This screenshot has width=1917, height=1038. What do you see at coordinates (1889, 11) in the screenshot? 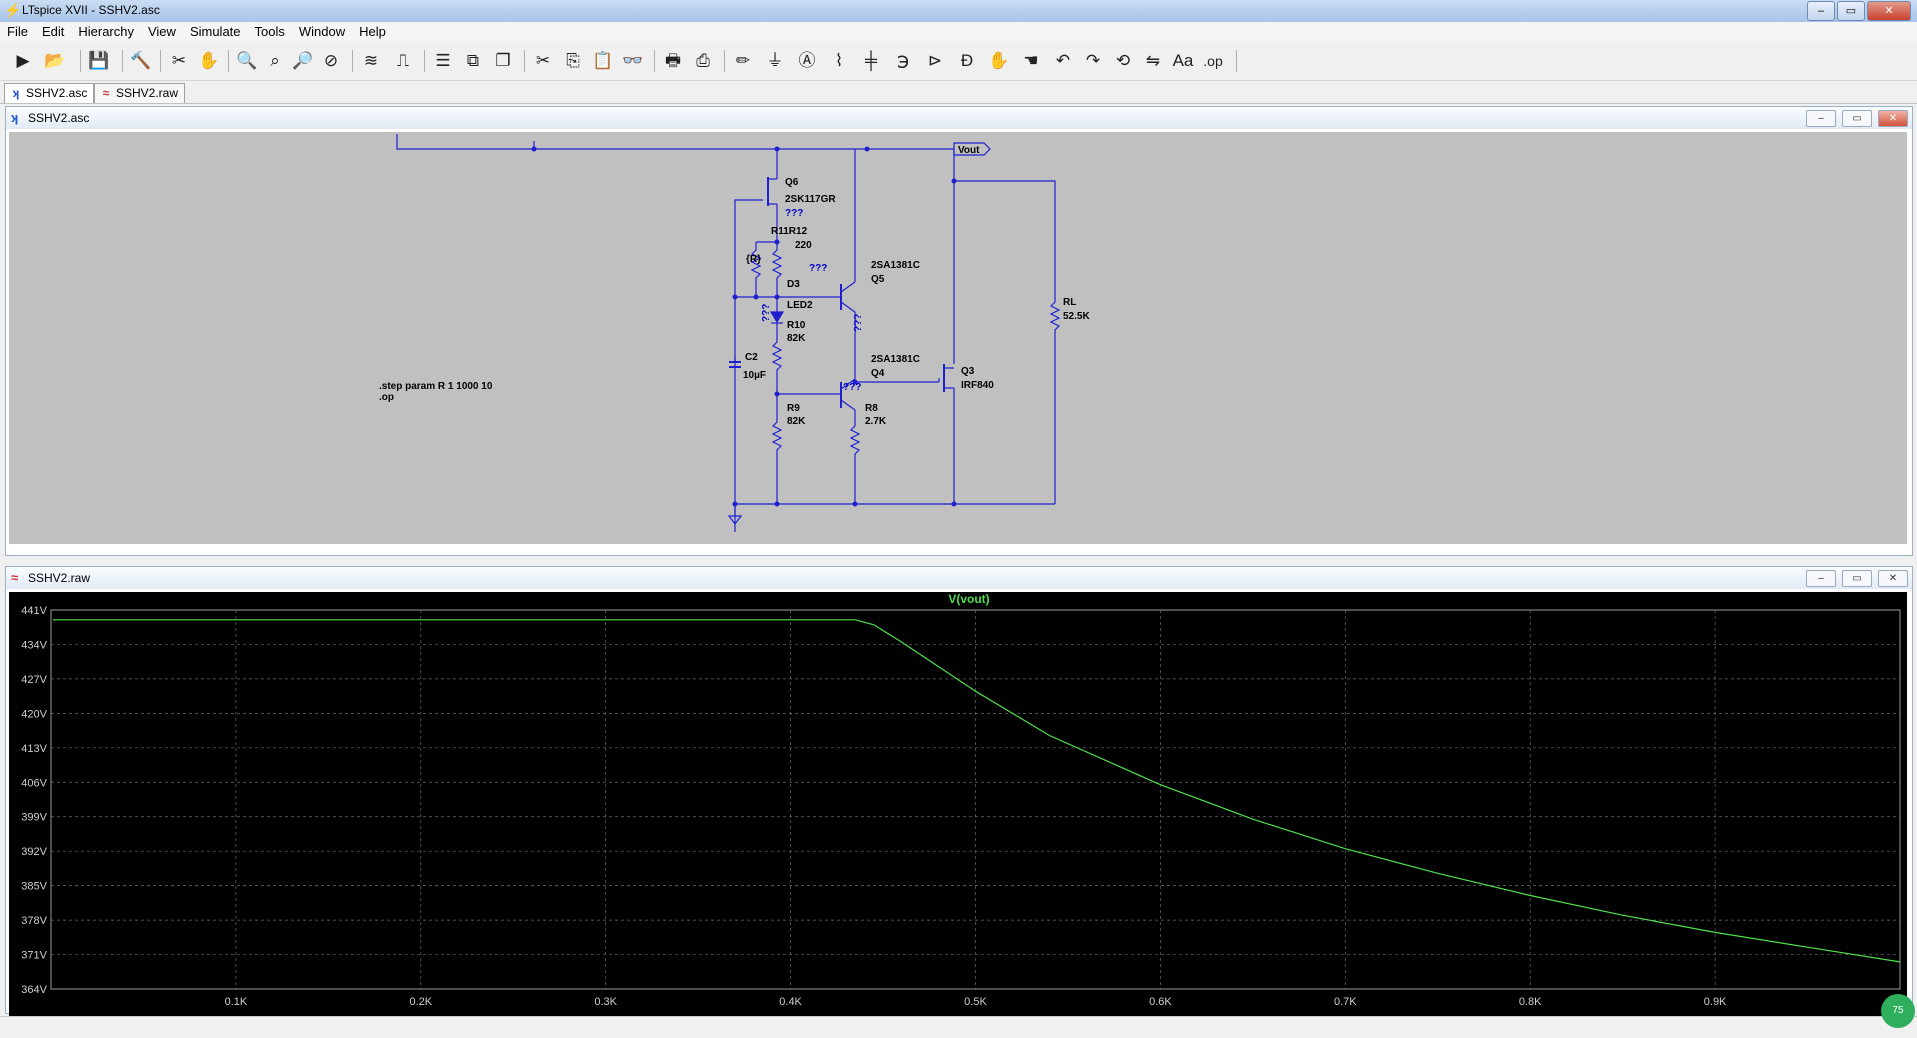
I see `close-button: ✕` at bounding box center [1889, 11].